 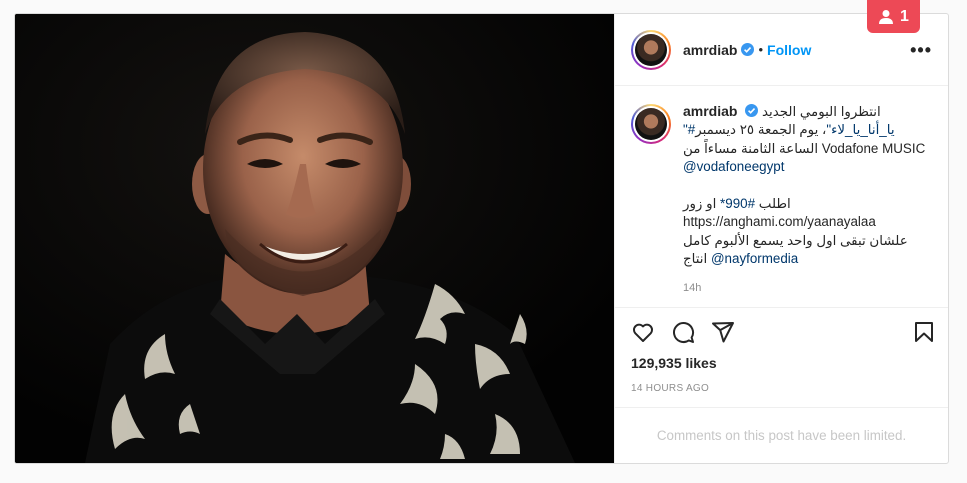 I want to click on caption-mention: @vodafoneegypt, so click(x=733, y=166).